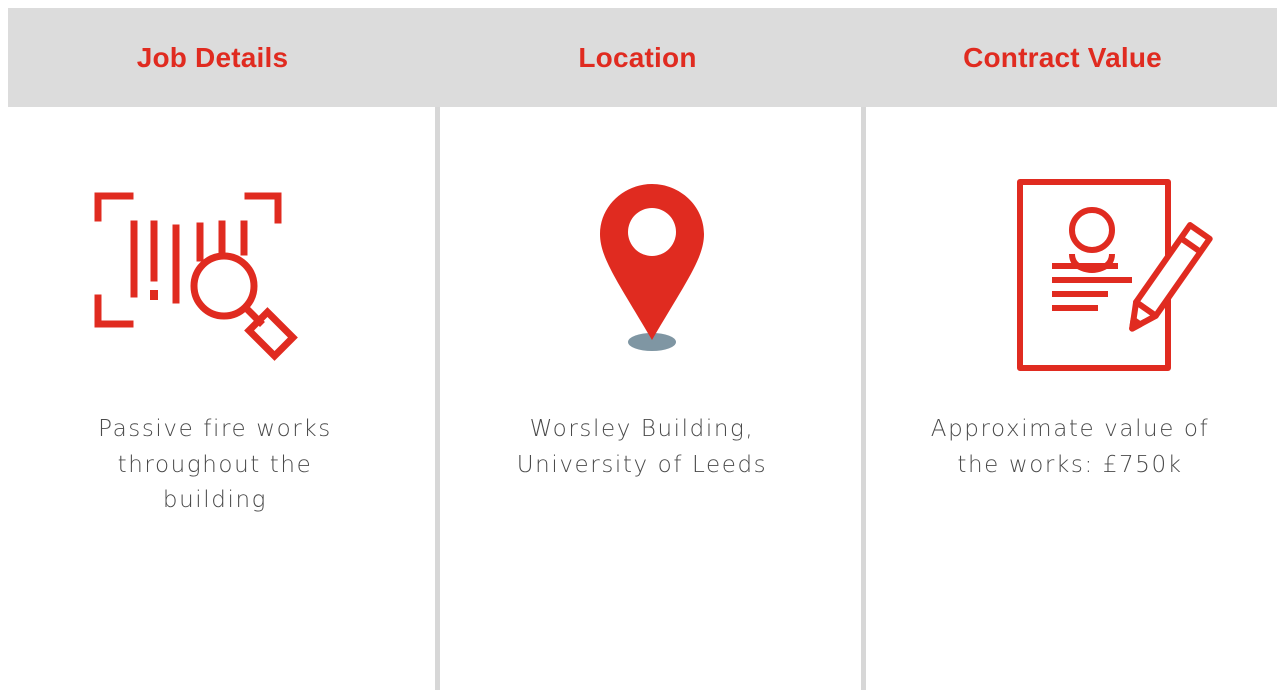  Describe the element at coordinates (1062, 57) in the screenshot. I see `column-header-contract-value: Contract Value` at that location.